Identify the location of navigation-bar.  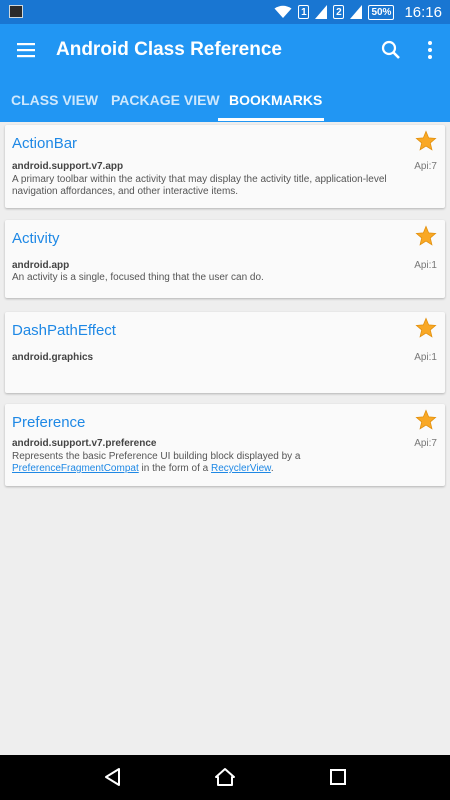
(225, 777).